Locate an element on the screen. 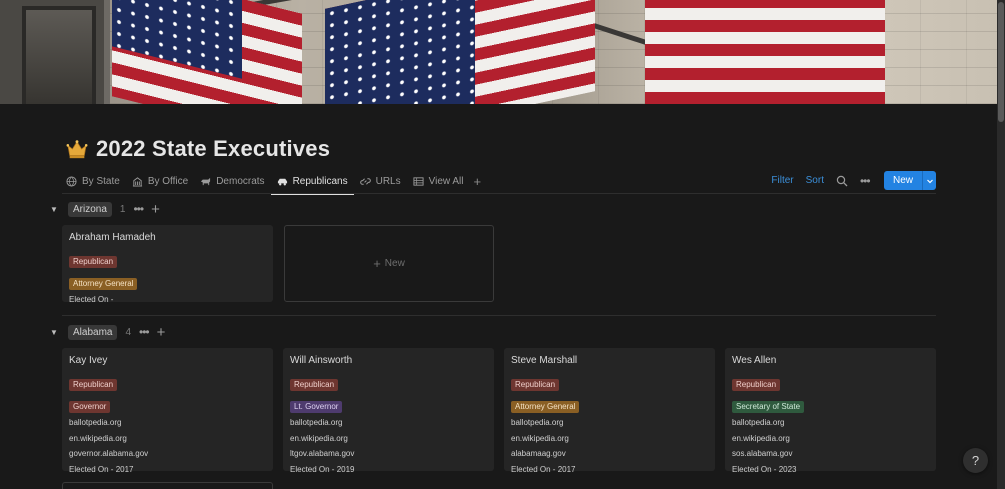 This screenshot has height=489, width=1005. card-title: Wes Allen is located at coordinates (754, 360).